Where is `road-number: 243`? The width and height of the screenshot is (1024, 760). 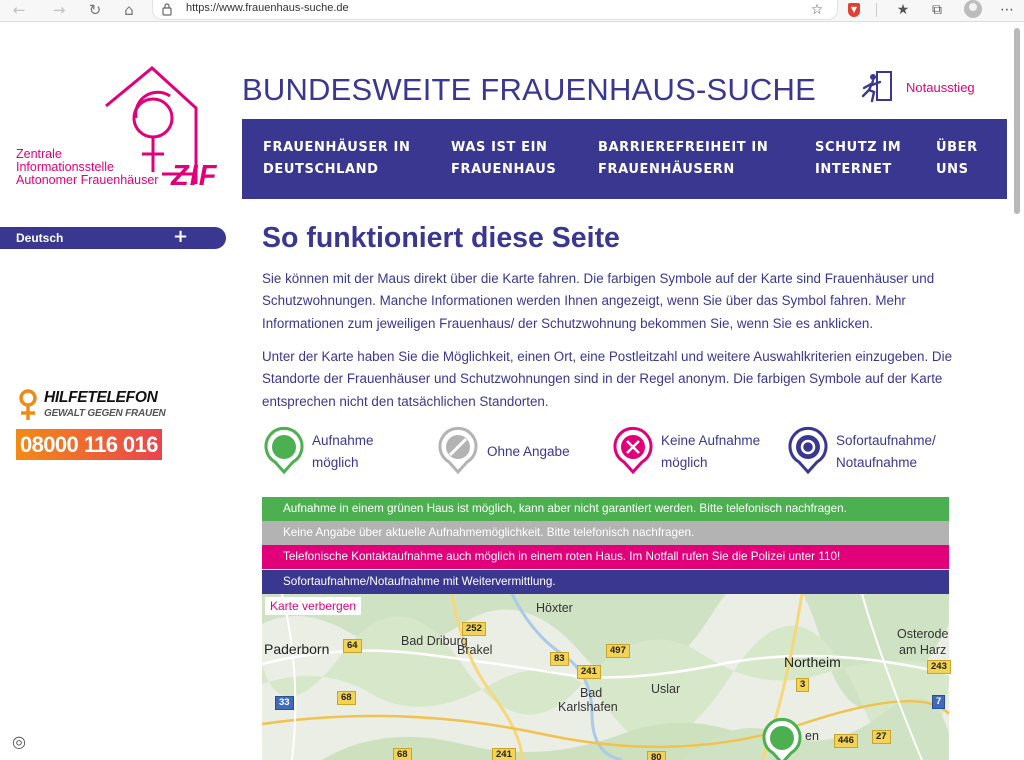 road-number: 243 is located at coordinates (939, 667).